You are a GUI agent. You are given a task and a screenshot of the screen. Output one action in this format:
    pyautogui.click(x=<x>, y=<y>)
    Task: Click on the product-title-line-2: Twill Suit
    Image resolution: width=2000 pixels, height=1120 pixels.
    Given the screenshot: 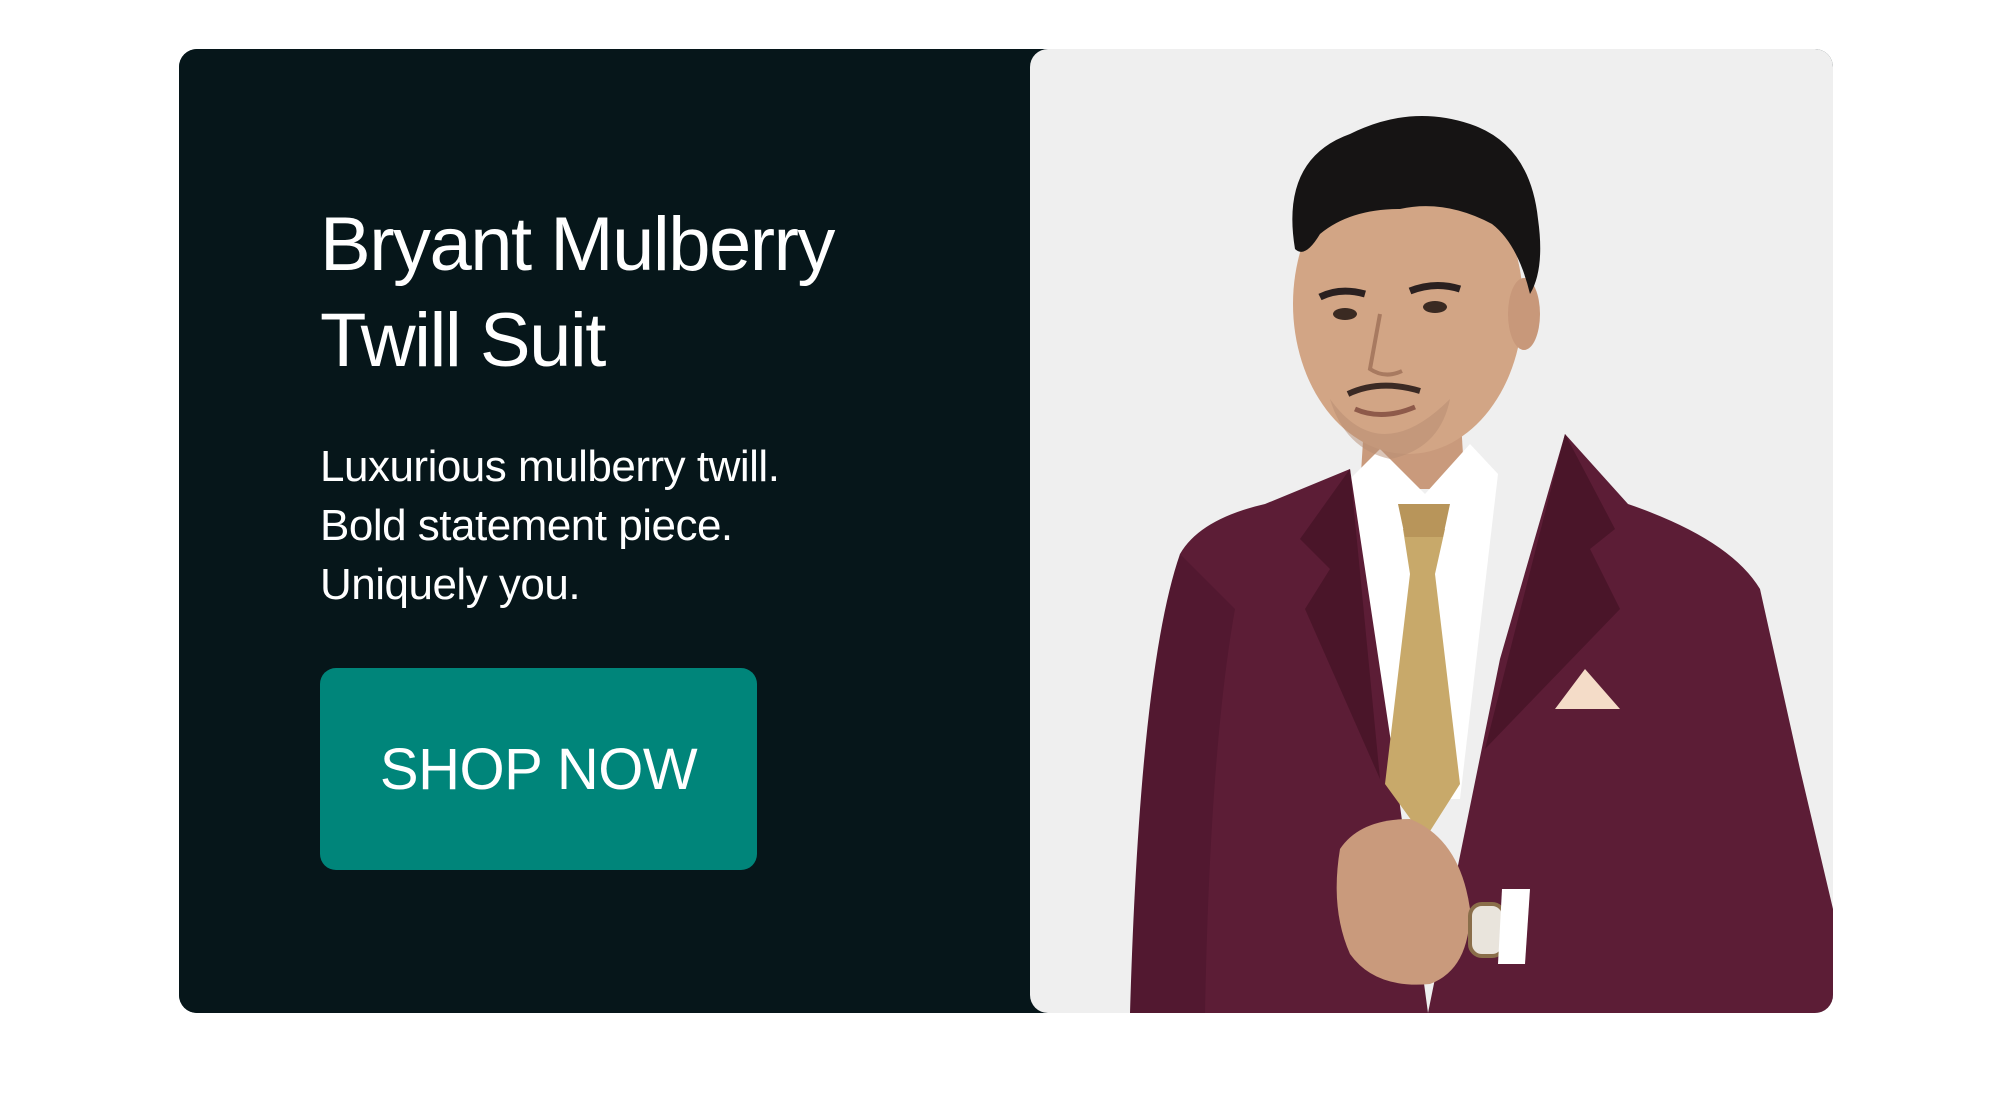 What is the action you would take?
    pyautogui.click(x=463, y=340)
    